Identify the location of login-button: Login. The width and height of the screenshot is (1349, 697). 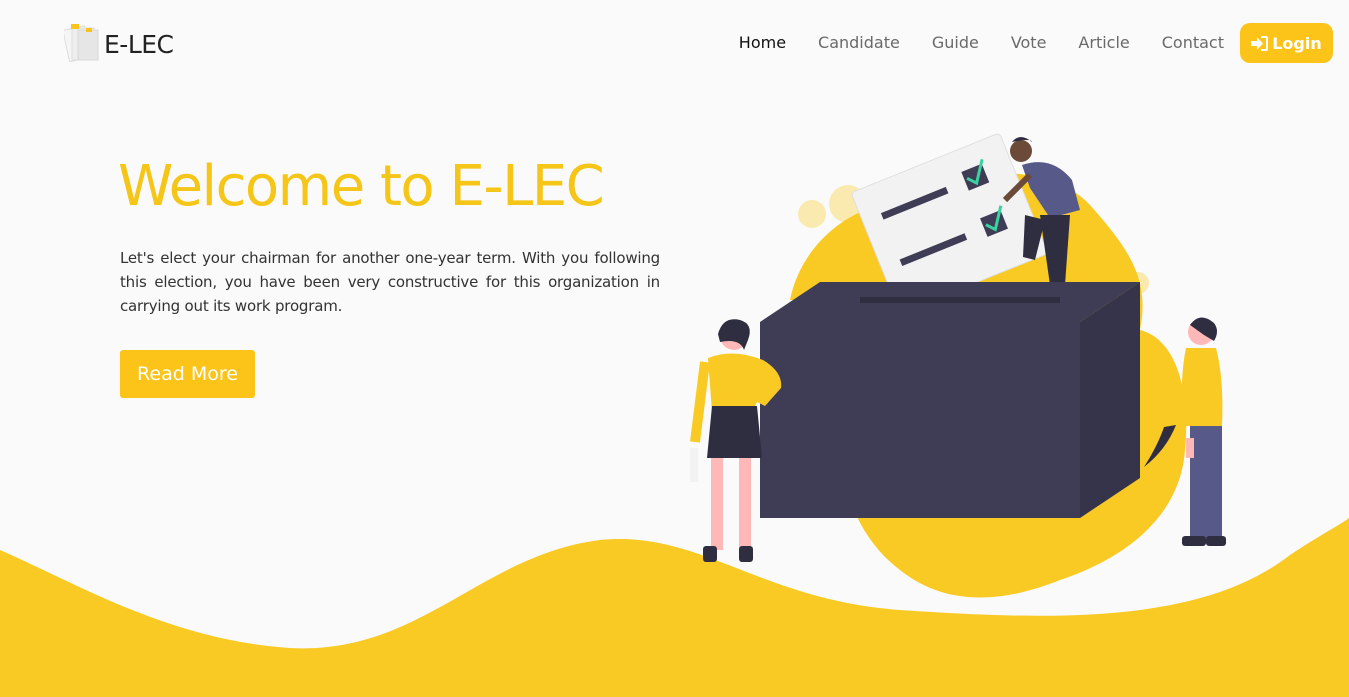
(1286, 43).